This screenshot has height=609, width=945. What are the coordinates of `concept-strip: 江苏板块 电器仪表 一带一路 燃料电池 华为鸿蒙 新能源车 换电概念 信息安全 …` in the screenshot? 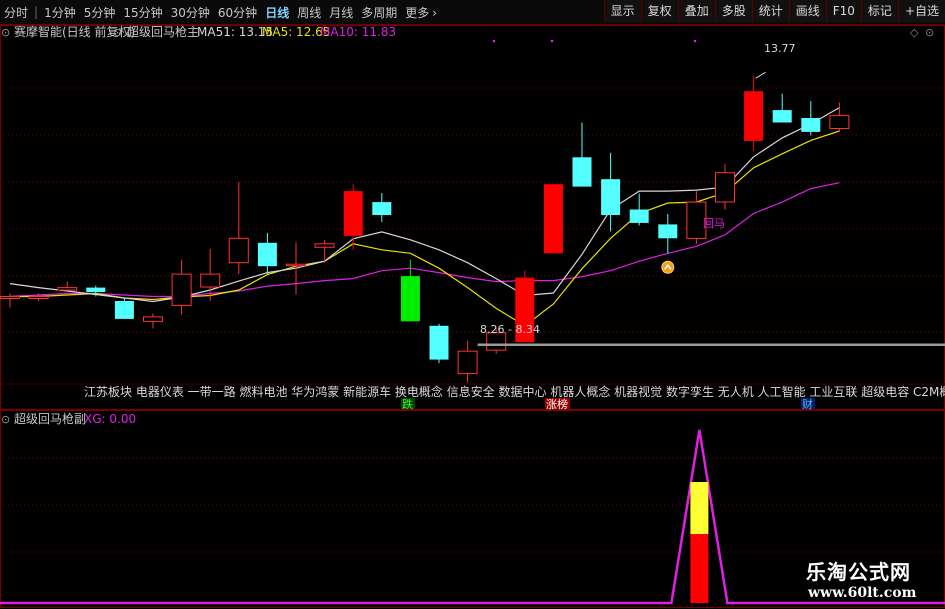 It's located at (514, 391).